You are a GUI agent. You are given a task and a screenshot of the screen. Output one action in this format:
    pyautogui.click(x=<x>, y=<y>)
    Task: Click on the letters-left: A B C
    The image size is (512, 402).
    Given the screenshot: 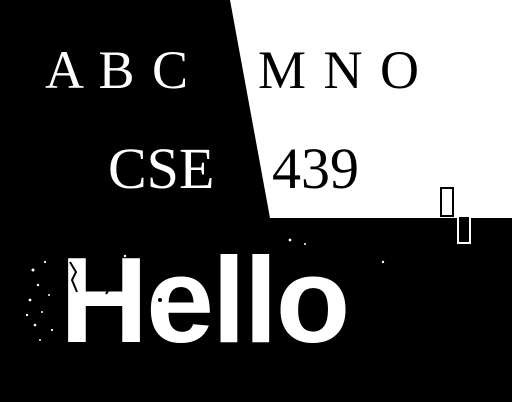 What is the action you would take?
    pyautogui.click(x=117, y=70)
    